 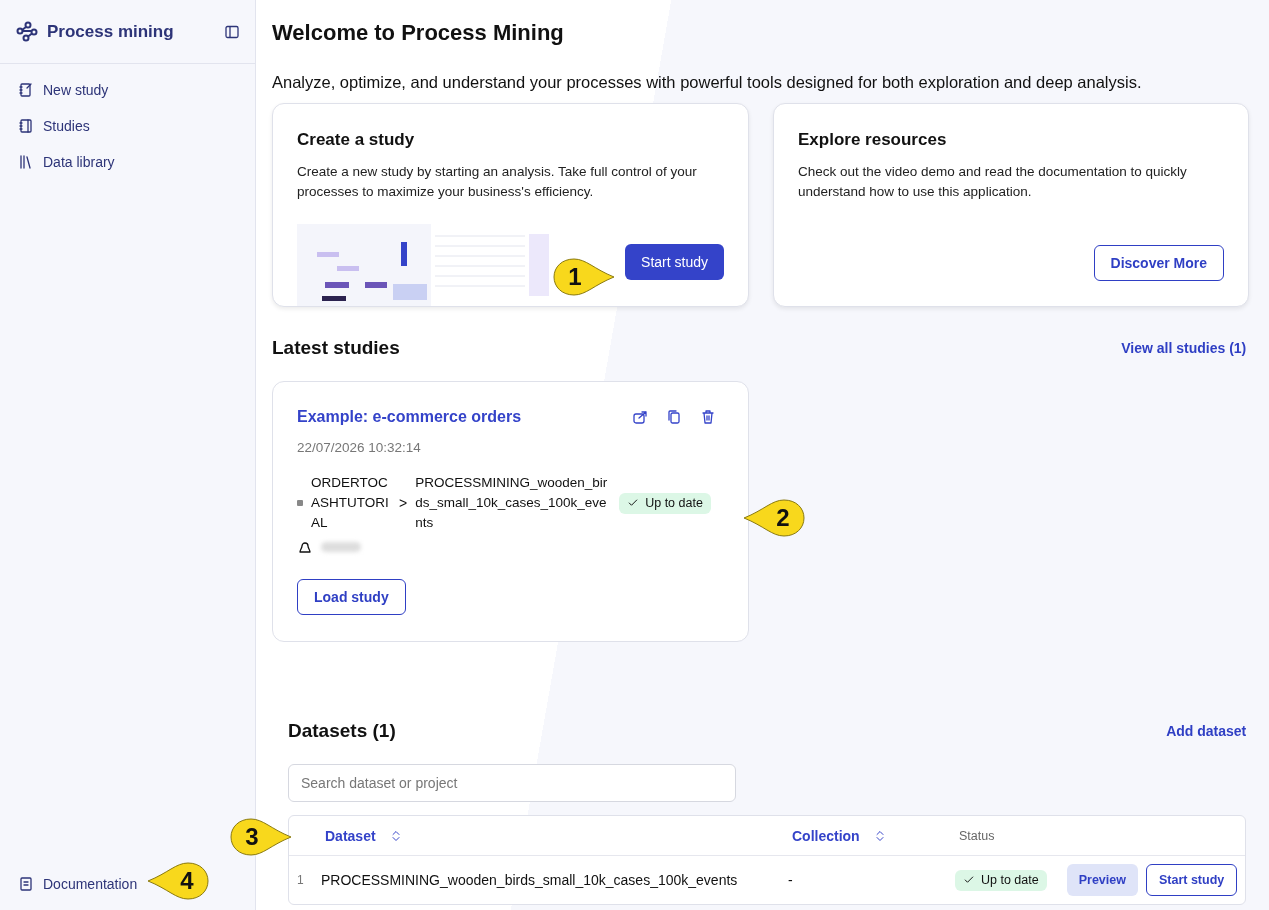 What do you see at coordinates (341, 547) in the screenshot?
I see `redacted-name` at bounding box center [341, 547].